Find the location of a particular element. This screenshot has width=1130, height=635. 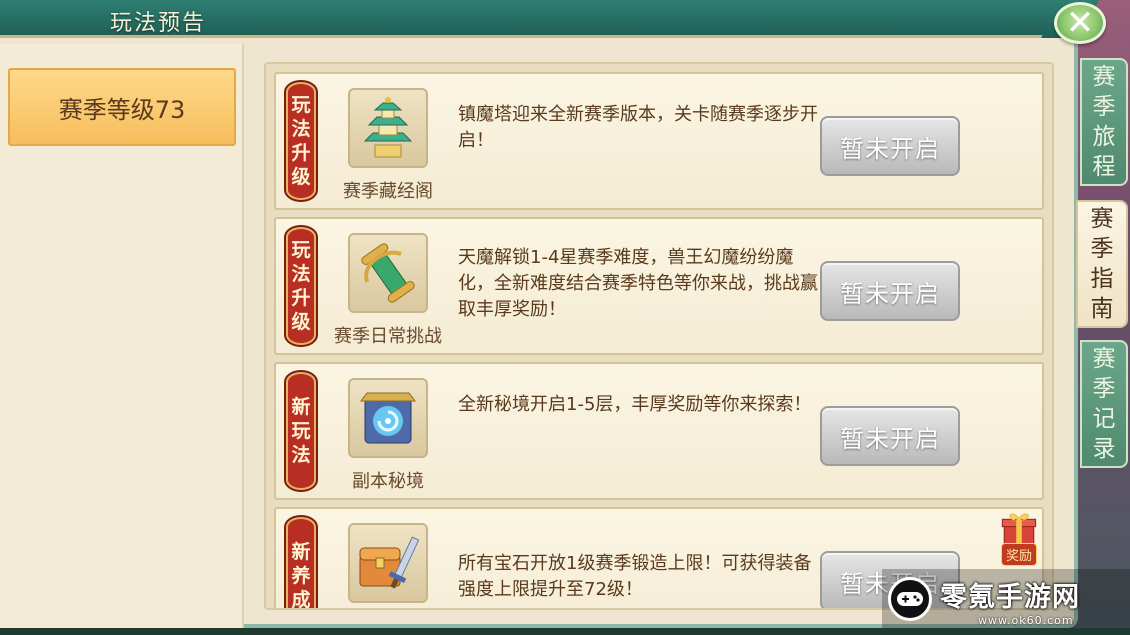

feature-tag: 新 玩 法 is located at coordinates (301, 431).